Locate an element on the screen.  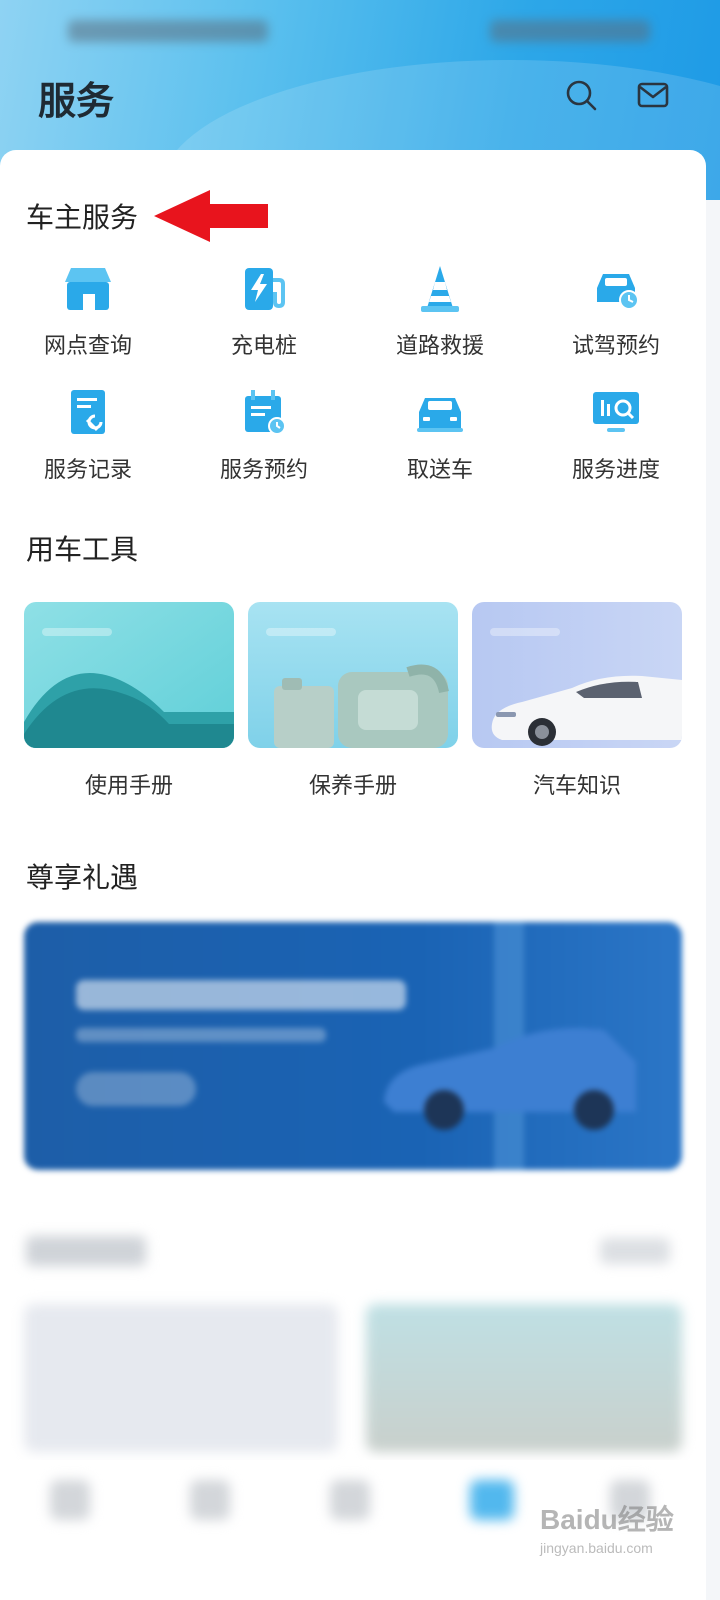
status-bar-right is located at coordinates (570, 31).